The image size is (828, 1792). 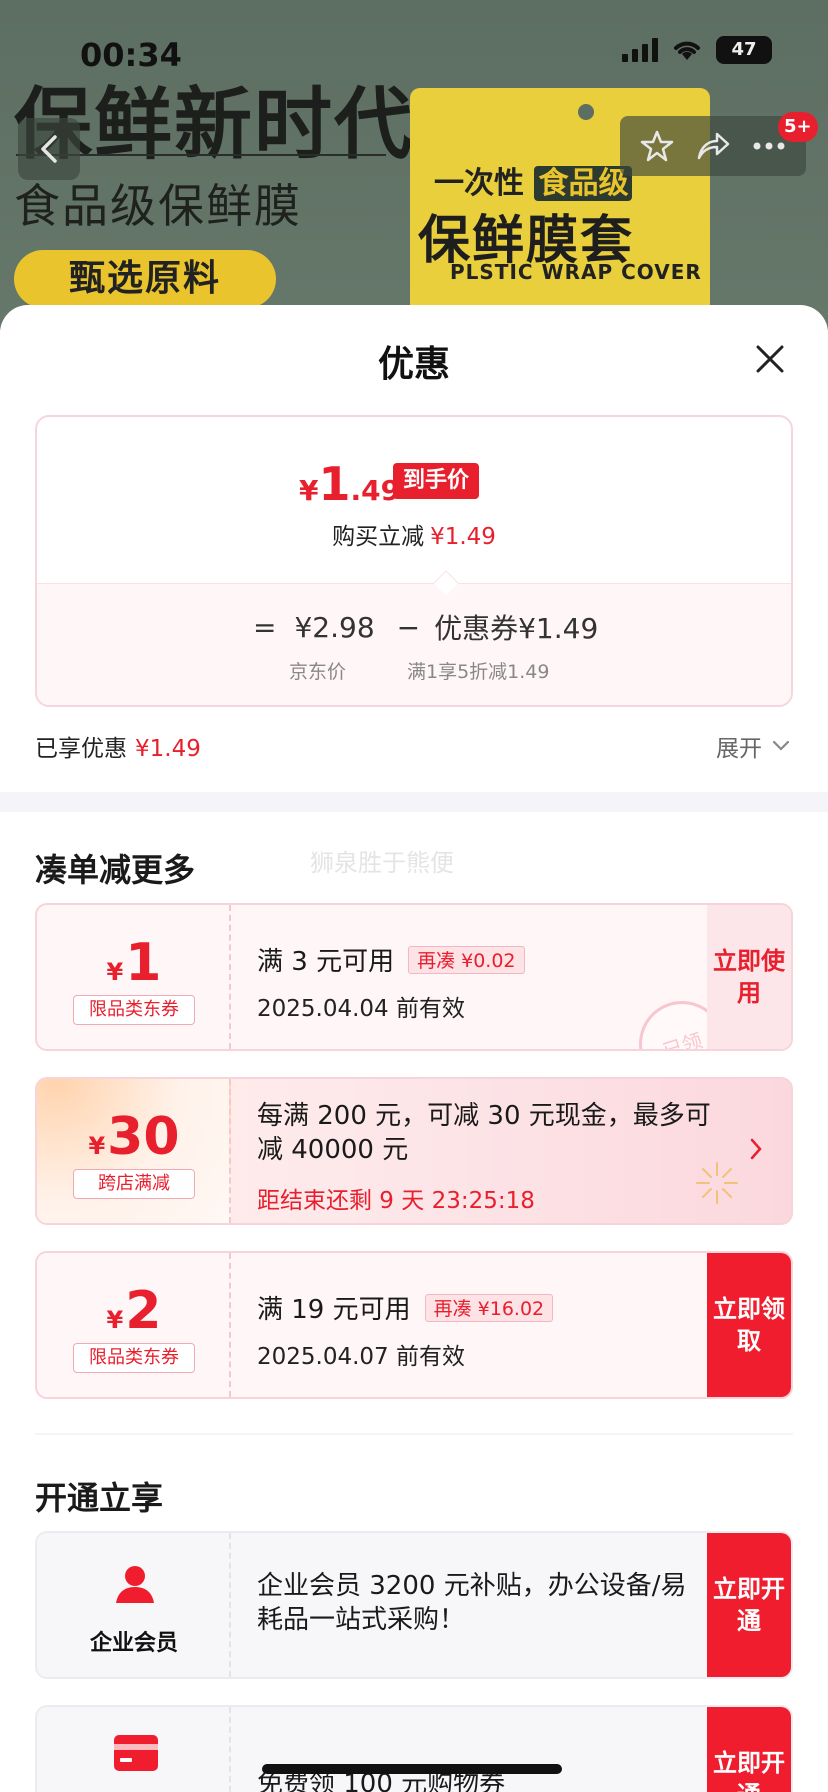 What do you see at coordinates (309, 490) in the screenshot?
I see `final-price-yen: ¥` at bounding box center [309, 490].